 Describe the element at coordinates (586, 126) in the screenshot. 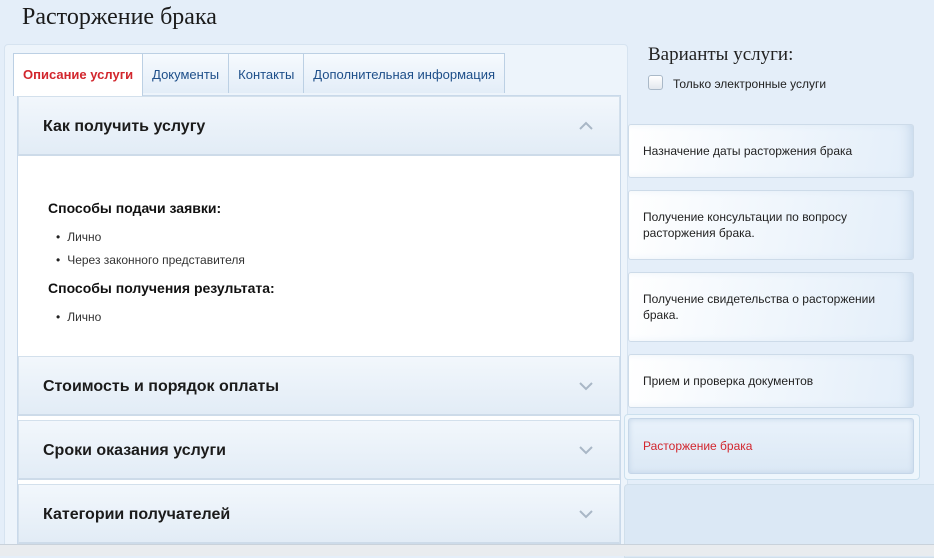

I see `chevron-up-icon` at that location.